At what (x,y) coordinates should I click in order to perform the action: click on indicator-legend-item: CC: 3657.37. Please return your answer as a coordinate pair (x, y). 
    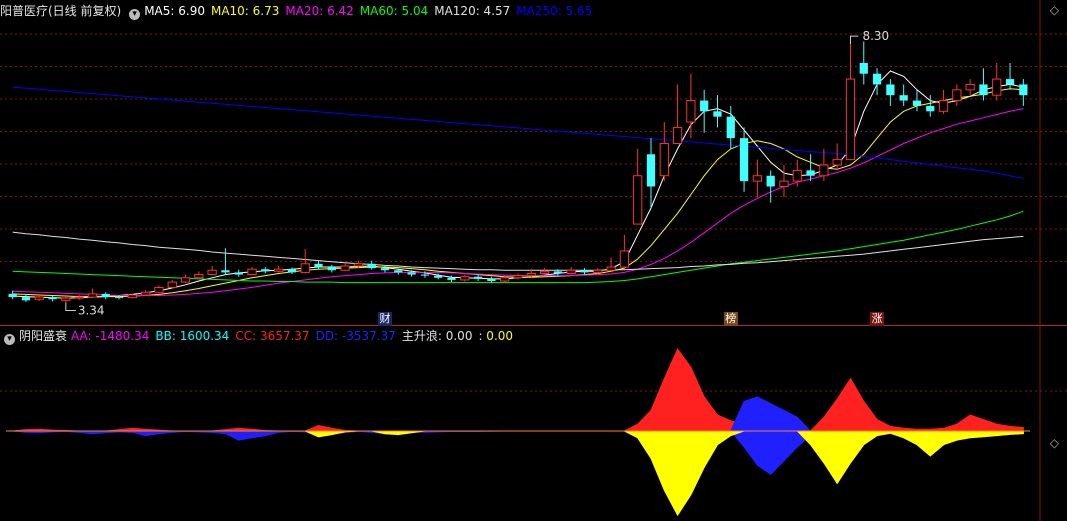
    Looking at the image, I should click on (272, 336).